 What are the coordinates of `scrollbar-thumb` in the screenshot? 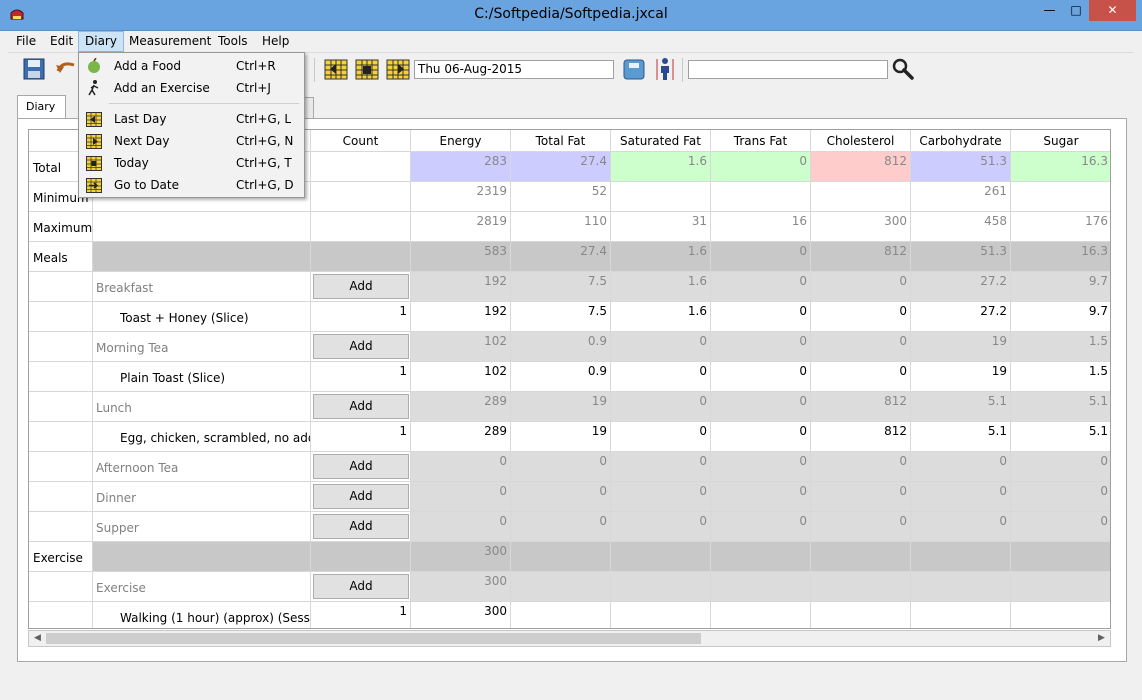 It's located at (373, 638).